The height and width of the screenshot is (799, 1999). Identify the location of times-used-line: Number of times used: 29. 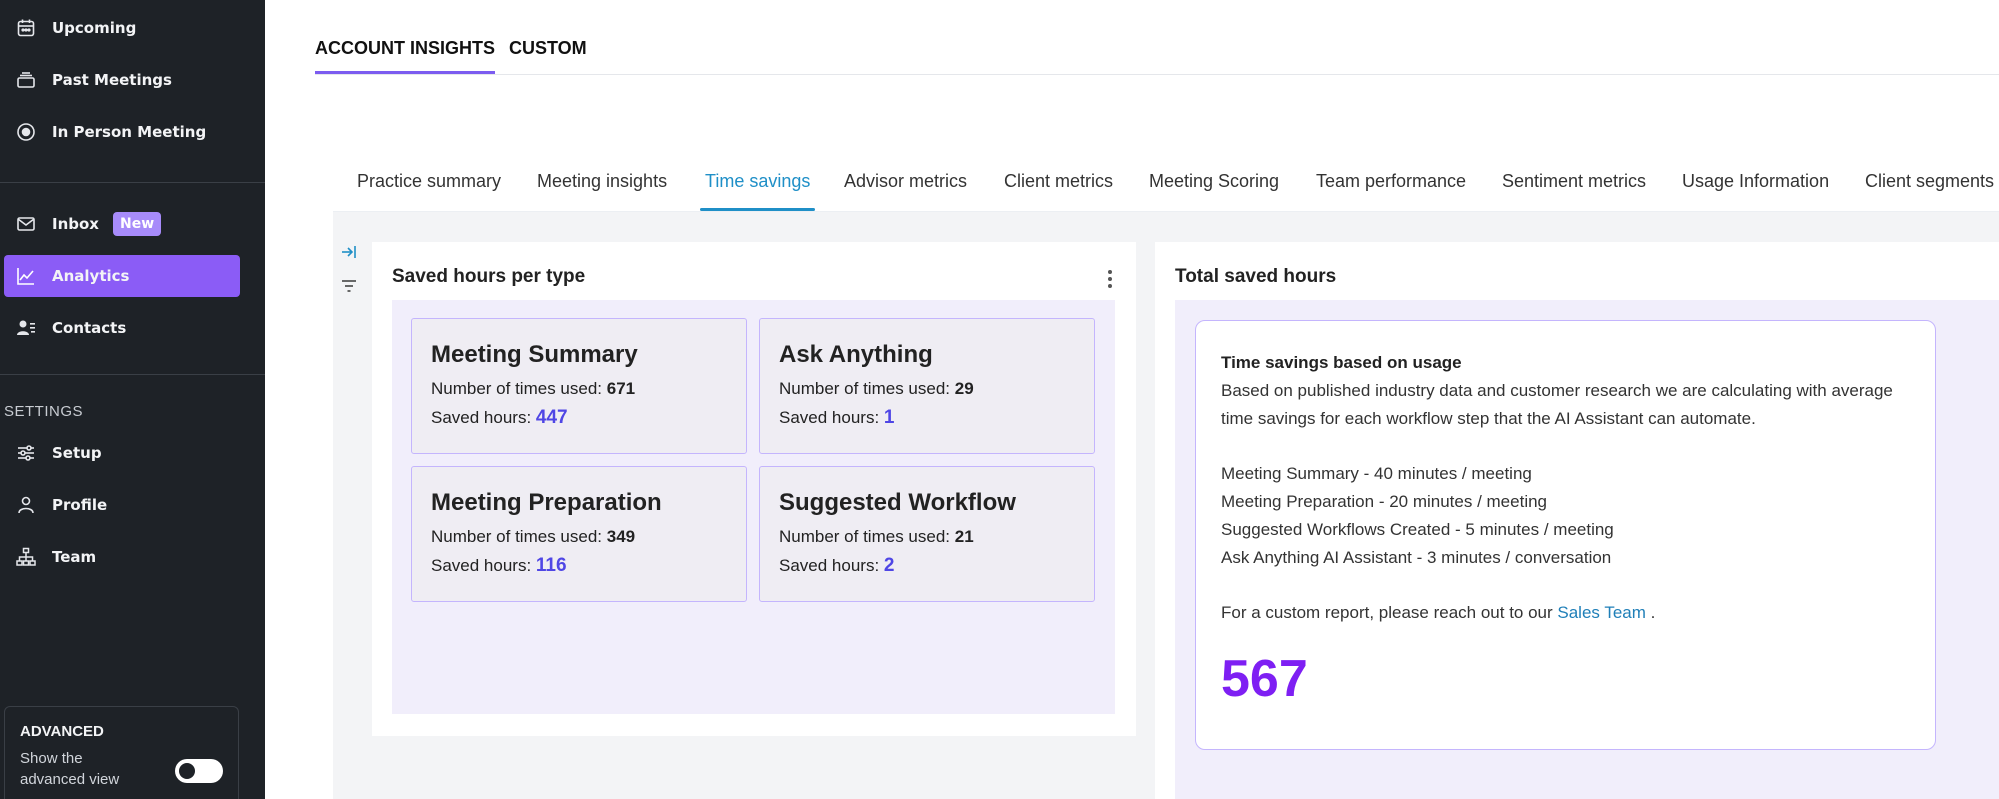
(927, 389).